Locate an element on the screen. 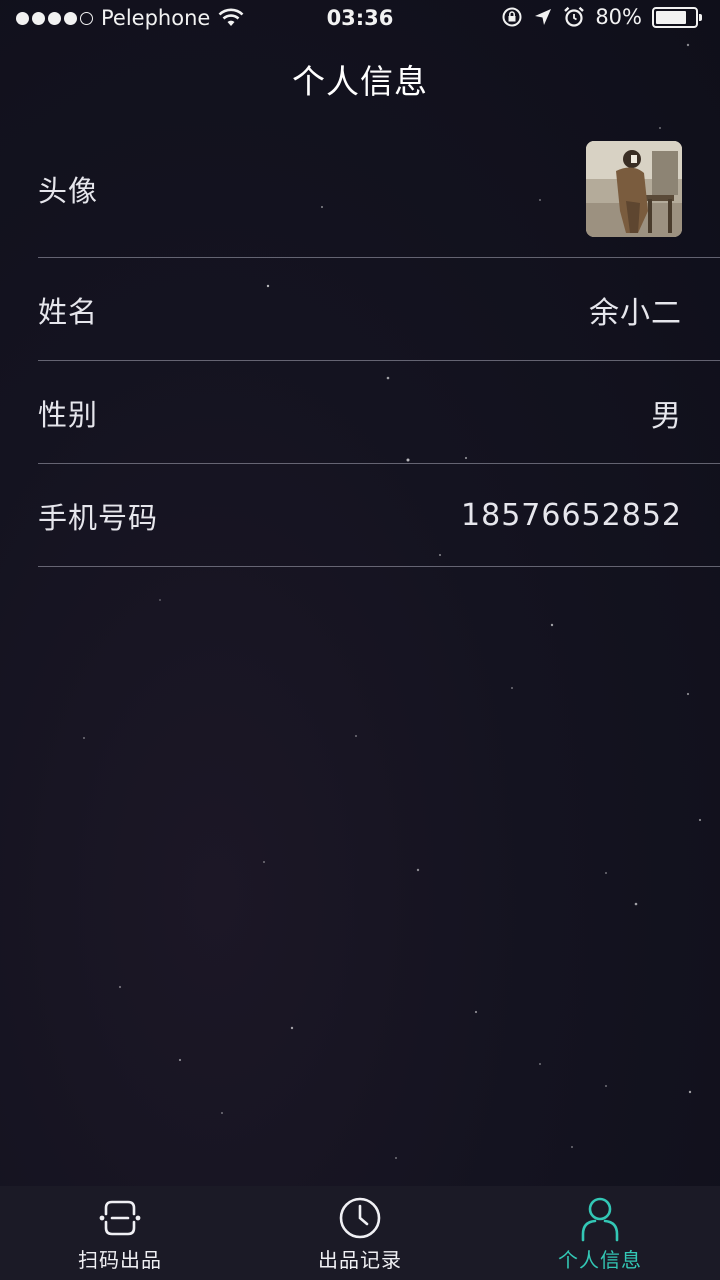 Image resolution: width=720 pixels, height=1280 pixels. scan-icon is located at coordinates (120, 1218).